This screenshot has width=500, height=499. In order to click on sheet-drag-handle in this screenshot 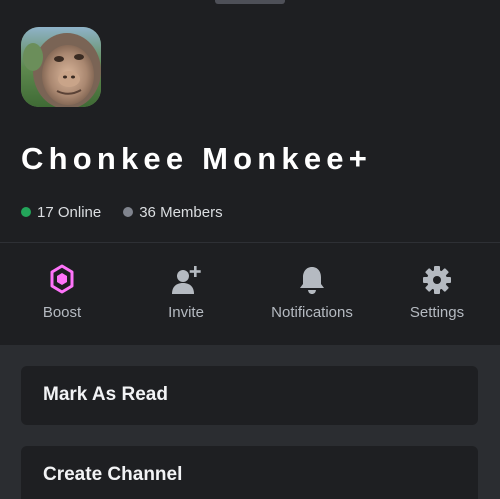, I will do `click(250, 2)`.